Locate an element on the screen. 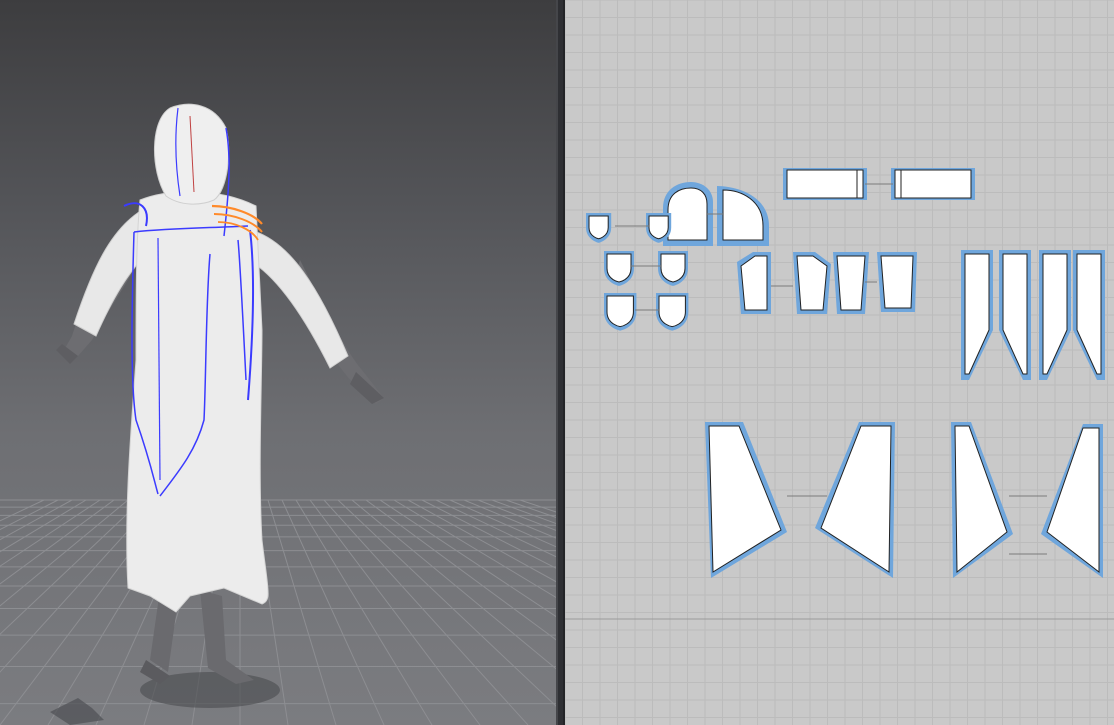 The width and height of the screenshot is (1114, 725). hood-band-pieces is located at coordinates (879, 184).